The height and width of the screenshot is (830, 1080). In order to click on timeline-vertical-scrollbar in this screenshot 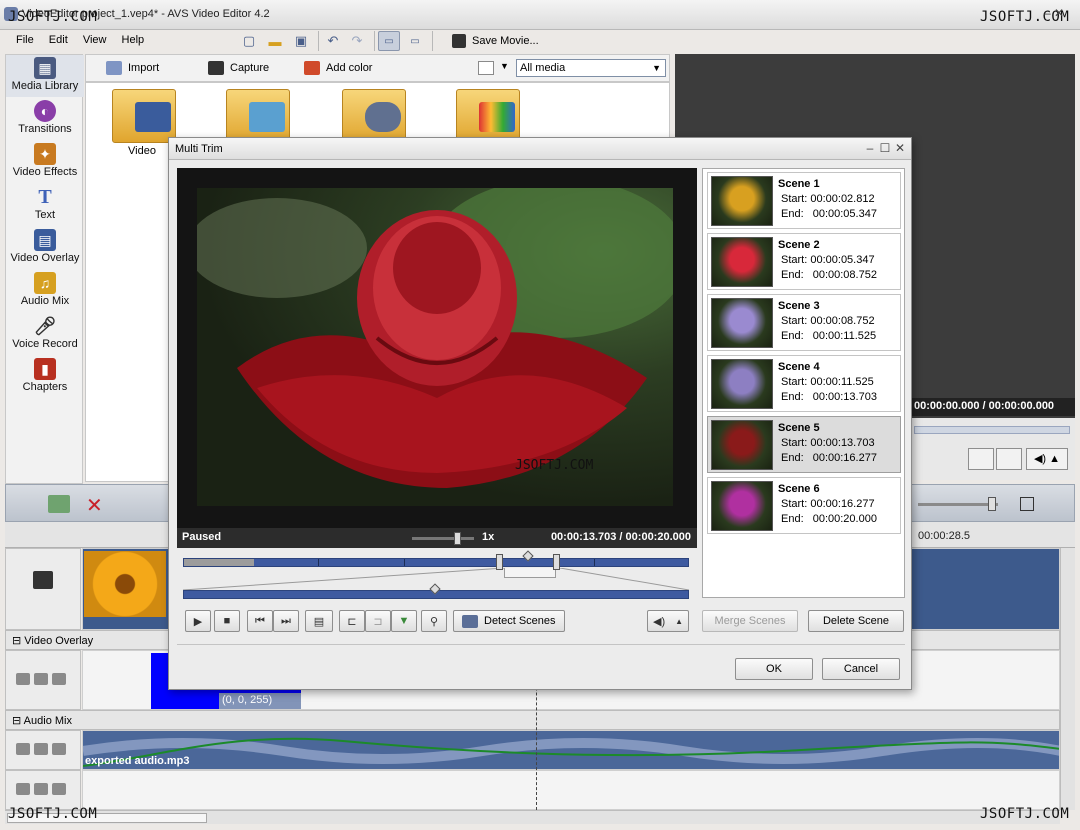, I will do `click(1067, 679)`.